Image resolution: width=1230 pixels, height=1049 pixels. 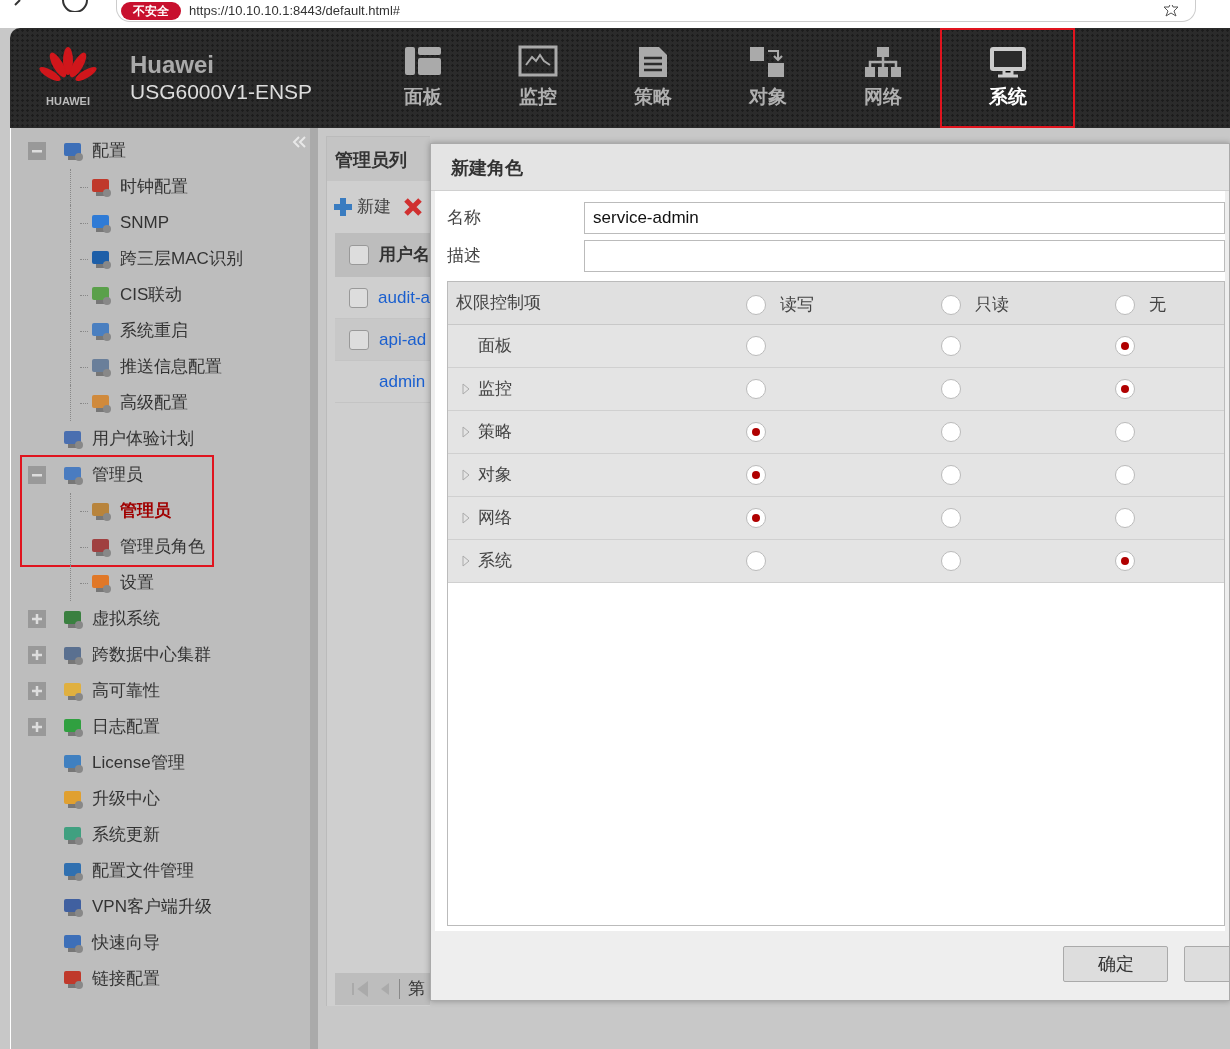 What do you see at coordinates (126, 979) in the screenshot?
I see `menu-item: 链接配置` at bounding box center [126, 979].